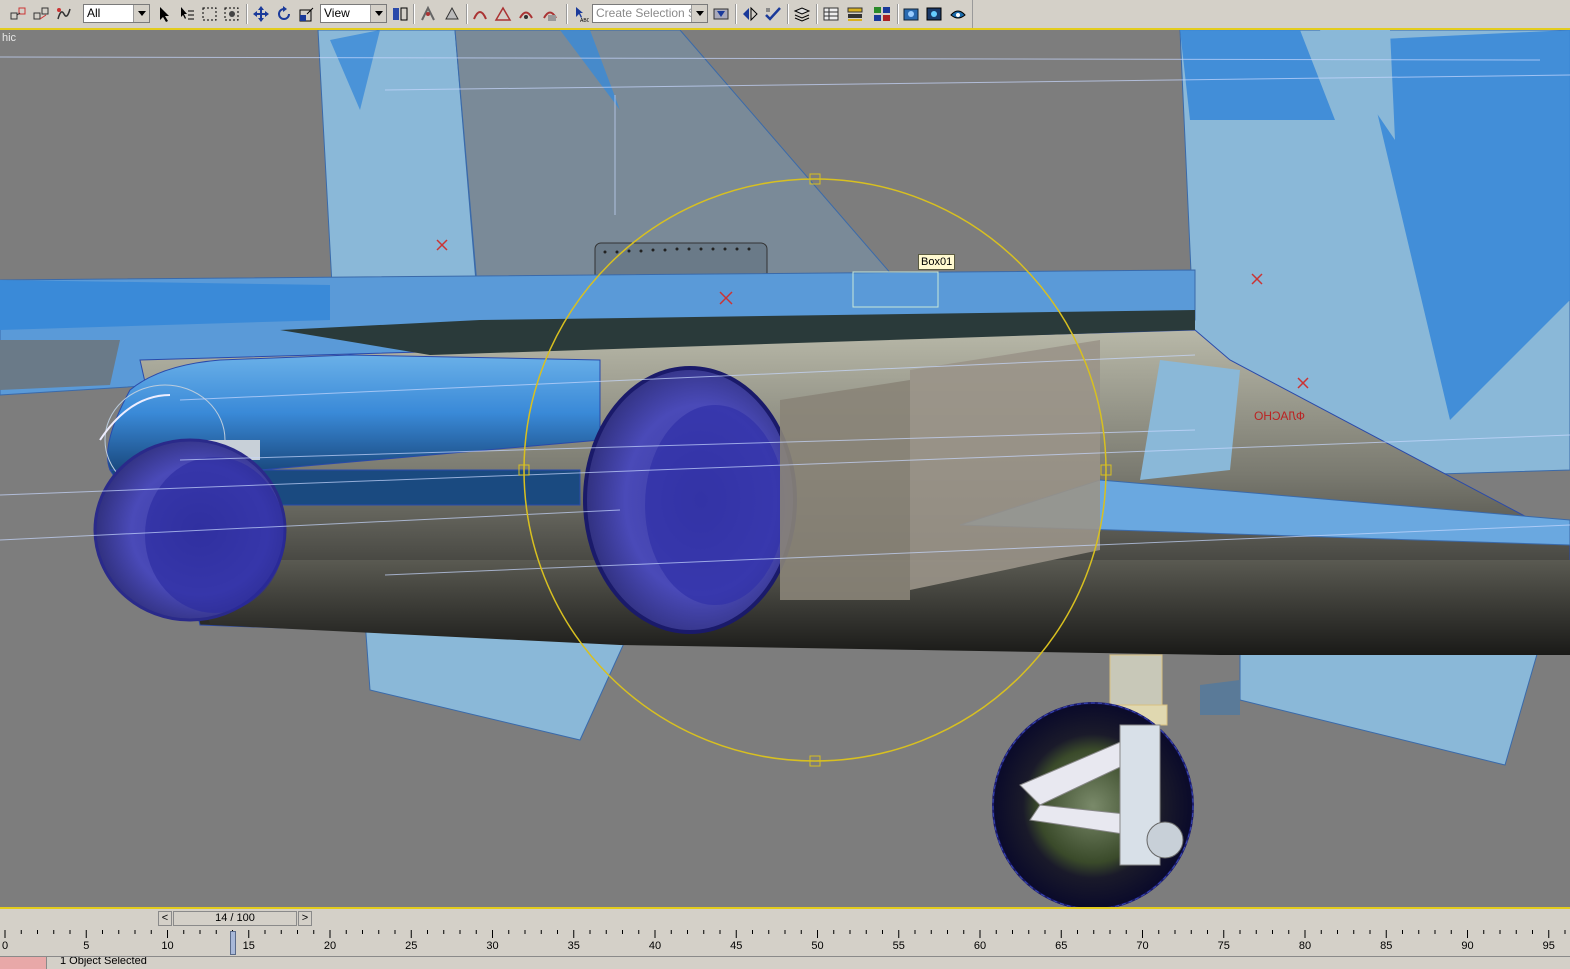  I want to click on filter-icon, so click(721, 14).